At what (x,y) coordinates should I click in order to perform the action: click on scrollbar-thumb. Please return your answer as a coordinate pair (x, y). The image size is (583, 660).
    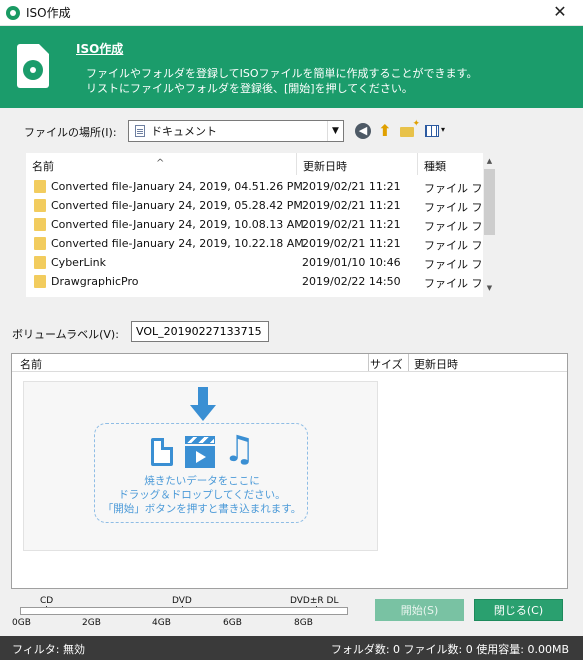
    Looking at the image, I should click on (489, 202).